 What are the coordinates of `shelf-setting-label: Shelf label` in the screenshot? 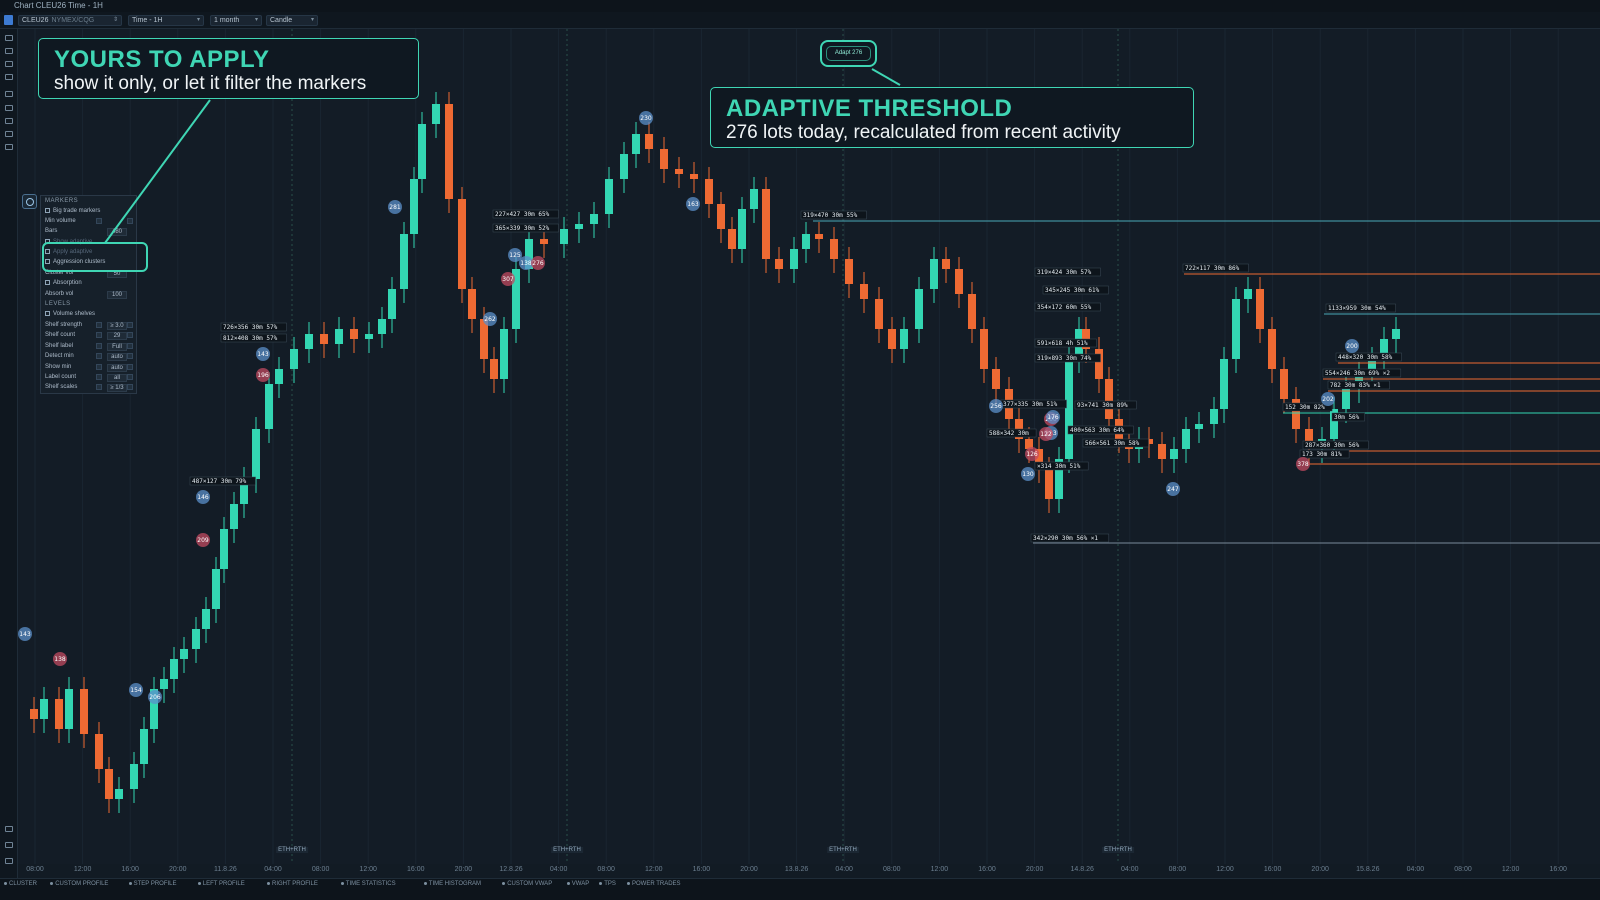 It's located at (59, 345).